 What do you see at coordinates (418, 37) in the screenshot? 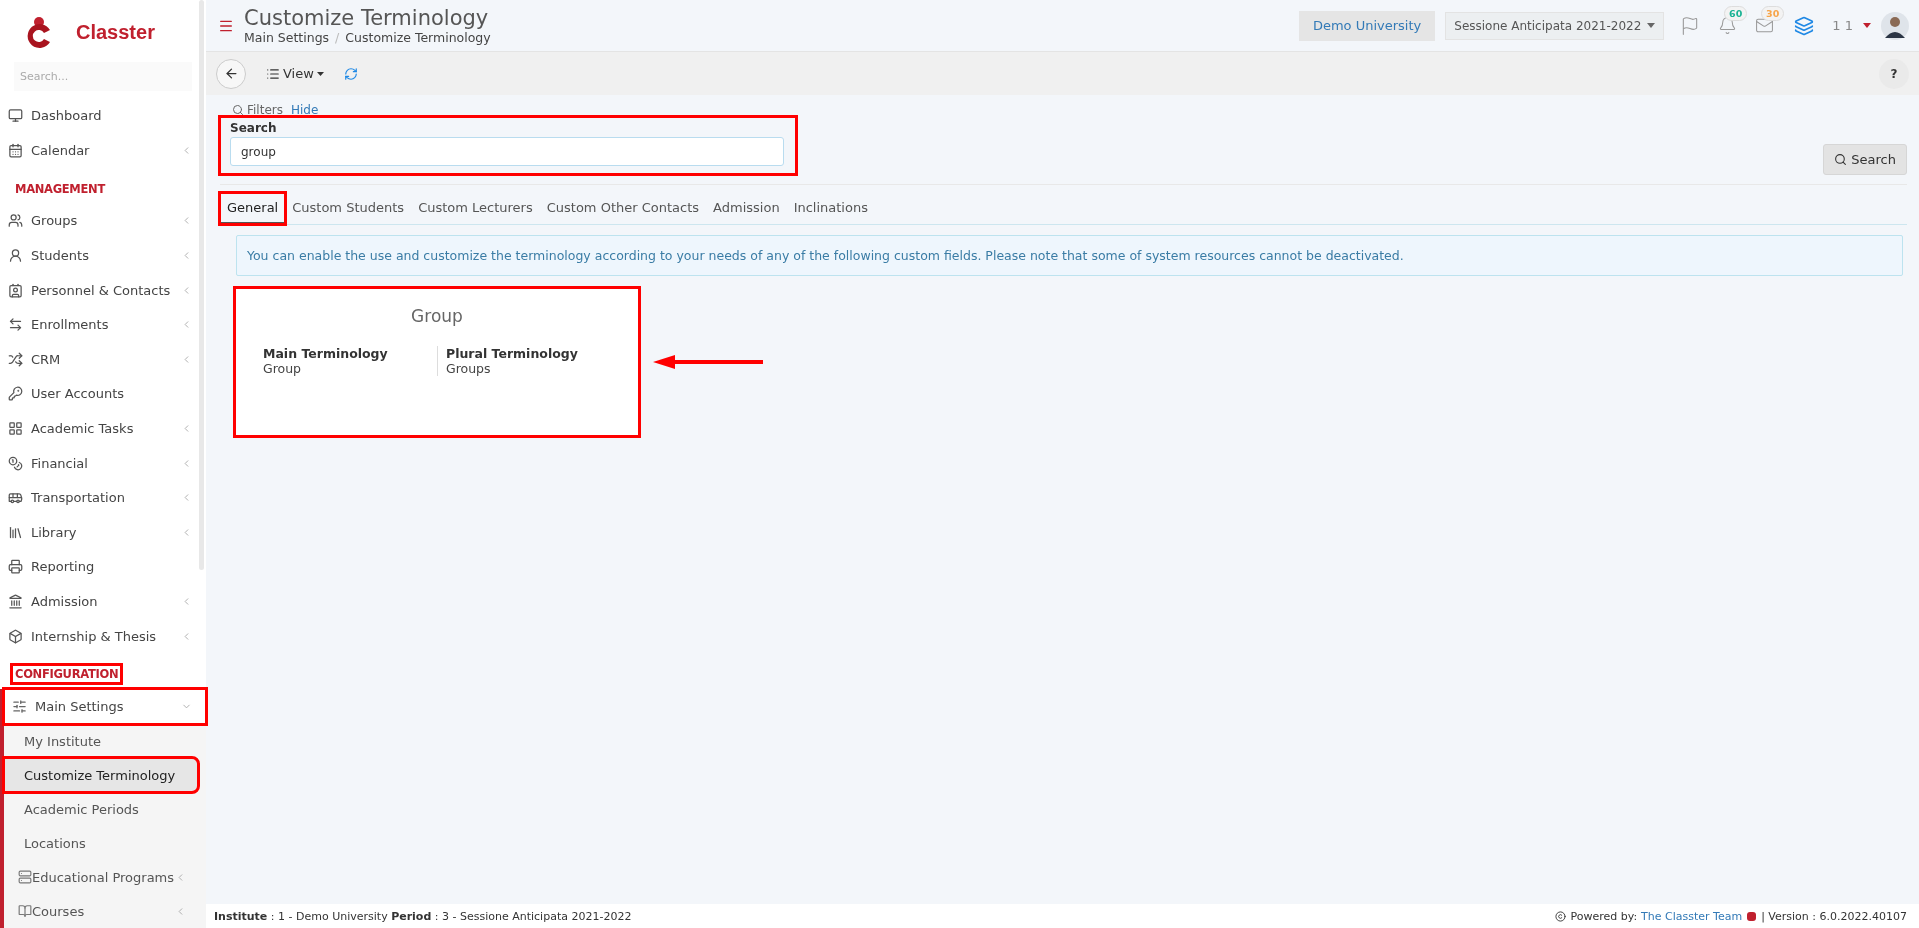
I see `breadcrumb-item: Customize Terminology` at bounding box center [418, 37].